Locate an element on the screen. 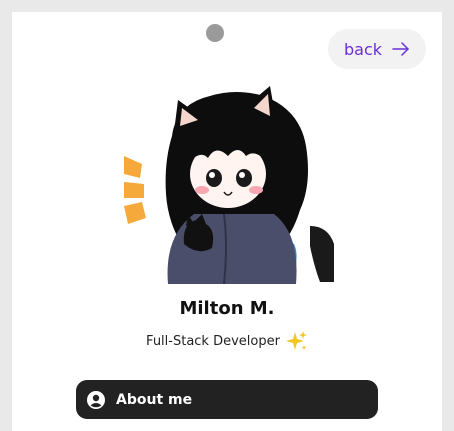 The width and height of the screenshot is (454, 431). profile-role-row: Full-Stack Developer is located at coordinates (227, 341).